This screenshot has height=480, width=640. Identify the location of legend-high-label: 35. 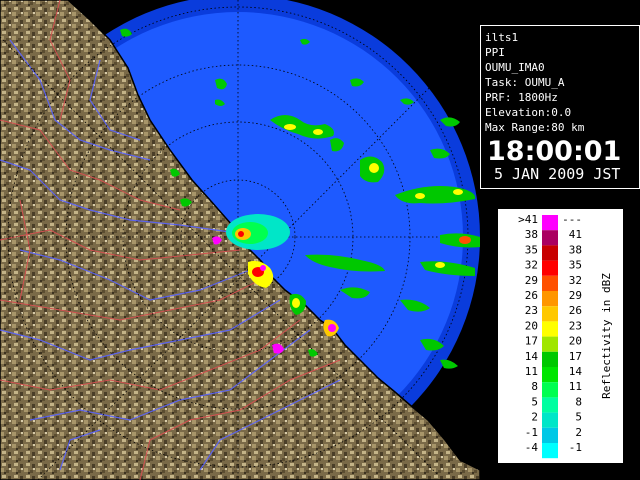
(575, 265).